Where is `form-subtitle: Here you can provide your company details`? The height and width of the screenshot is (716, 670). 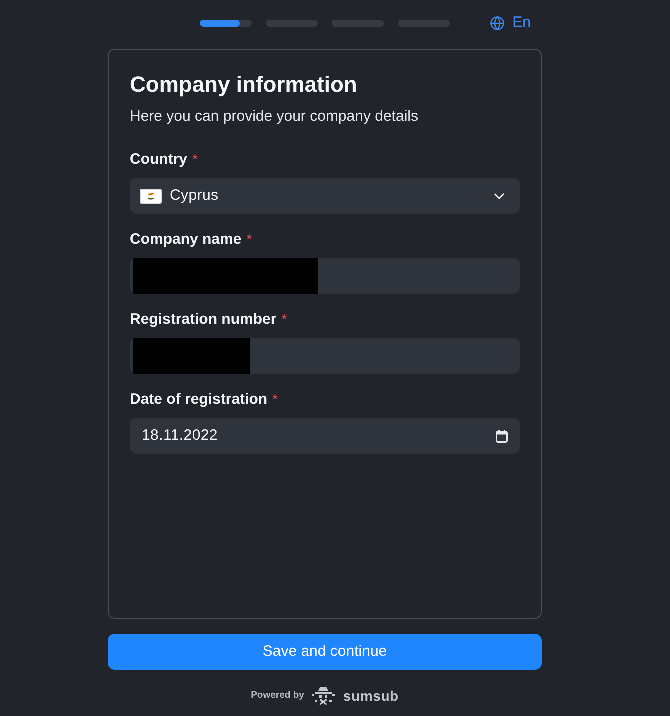 form-subtitle: Here you can provide your company details is located at coordinates (275, 117).